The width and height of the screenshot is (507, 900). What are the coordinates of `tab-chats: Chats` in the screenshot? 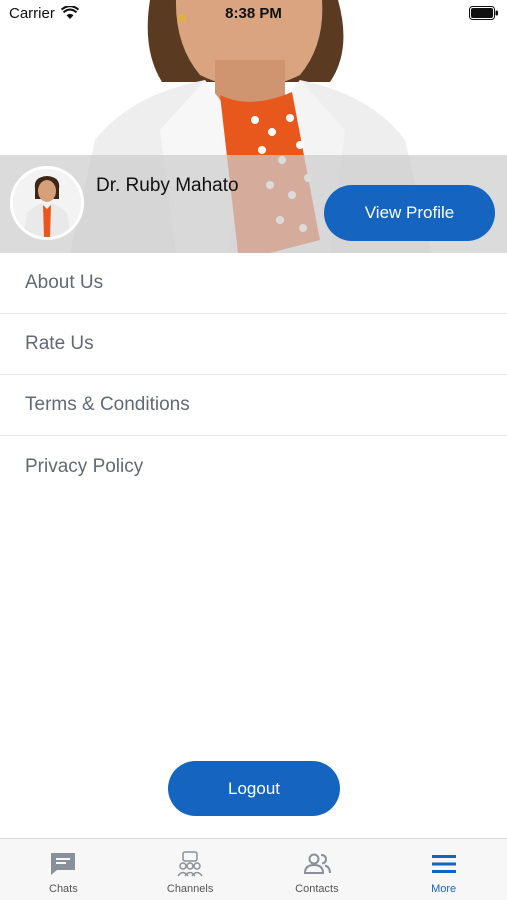 It's located at (63, 869).